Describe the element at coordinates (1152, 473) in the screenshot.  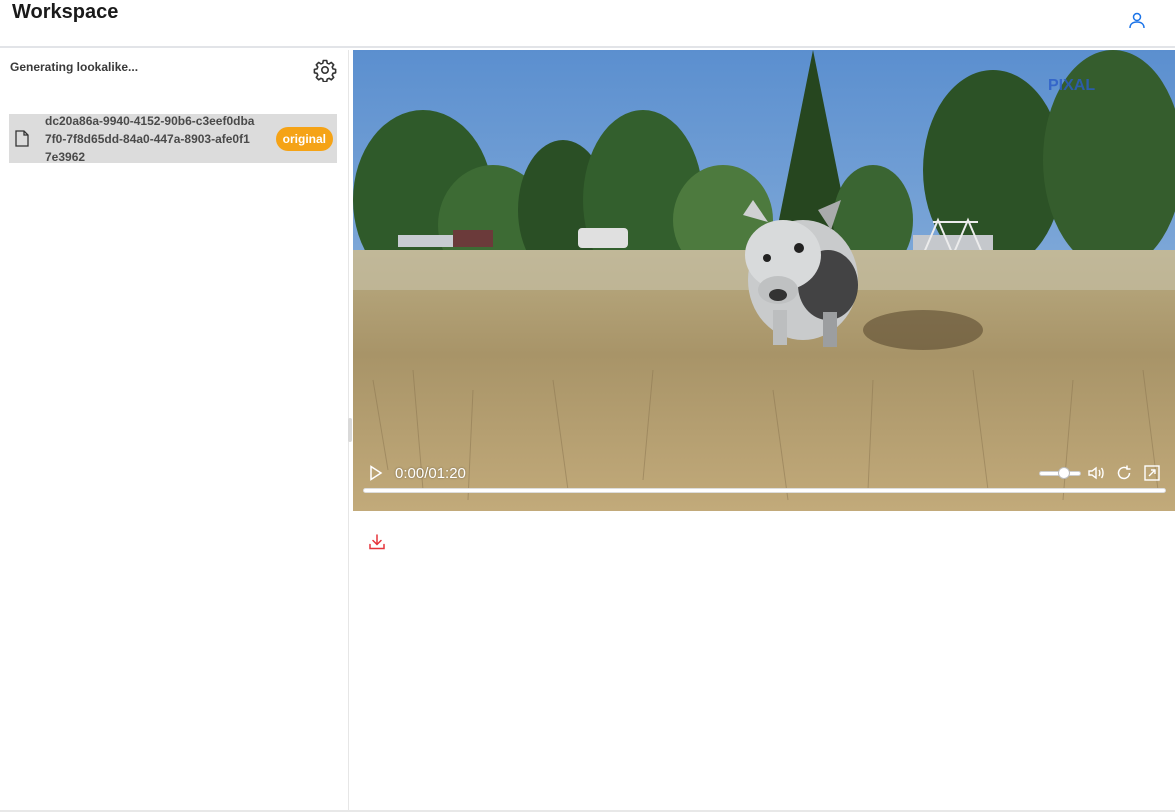
I see `fullscreen-icon` at that location.